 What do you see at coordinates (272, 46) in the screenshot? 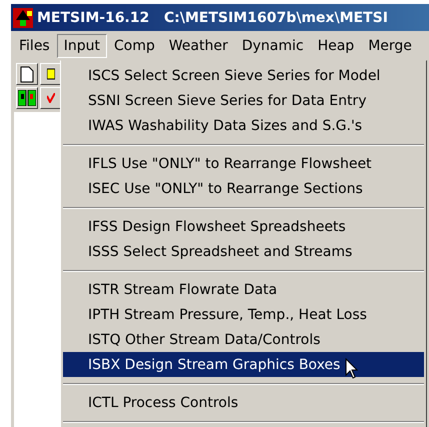
I see `menu-item: Dynamic` at bounding box center [272, 46].